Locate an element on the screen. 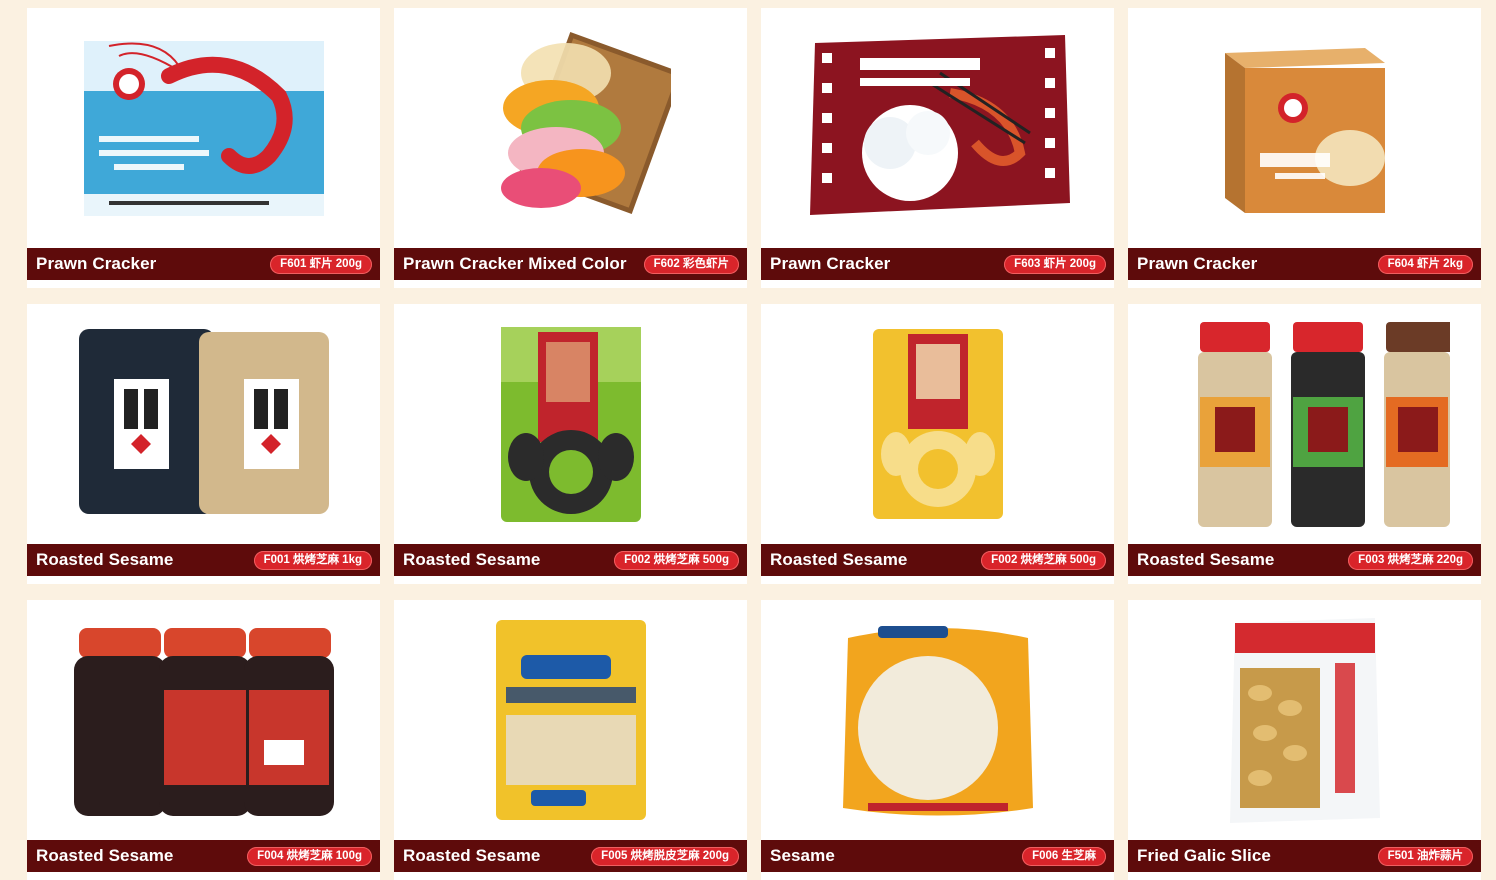 Image resolution: width=1496 pixels, height=880 pixels. product-caption: Roasted Sesame F003 烘烤芝麻 220g is located at coordinates (1304, 560).